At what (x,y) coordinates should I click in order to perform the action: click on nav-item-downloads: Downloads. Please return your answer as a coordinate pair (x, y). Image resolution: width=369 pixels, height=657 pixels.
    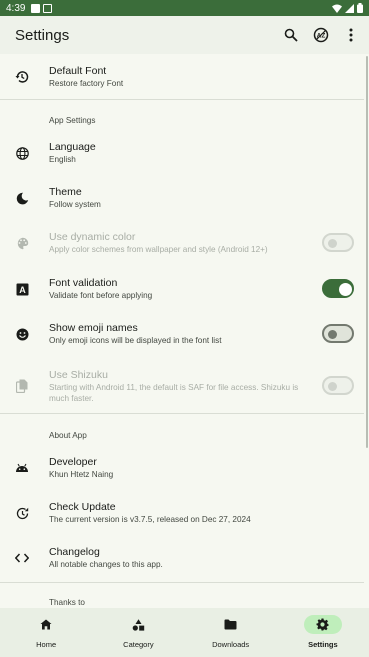
    Looking at the image, I should click on (231, 632).